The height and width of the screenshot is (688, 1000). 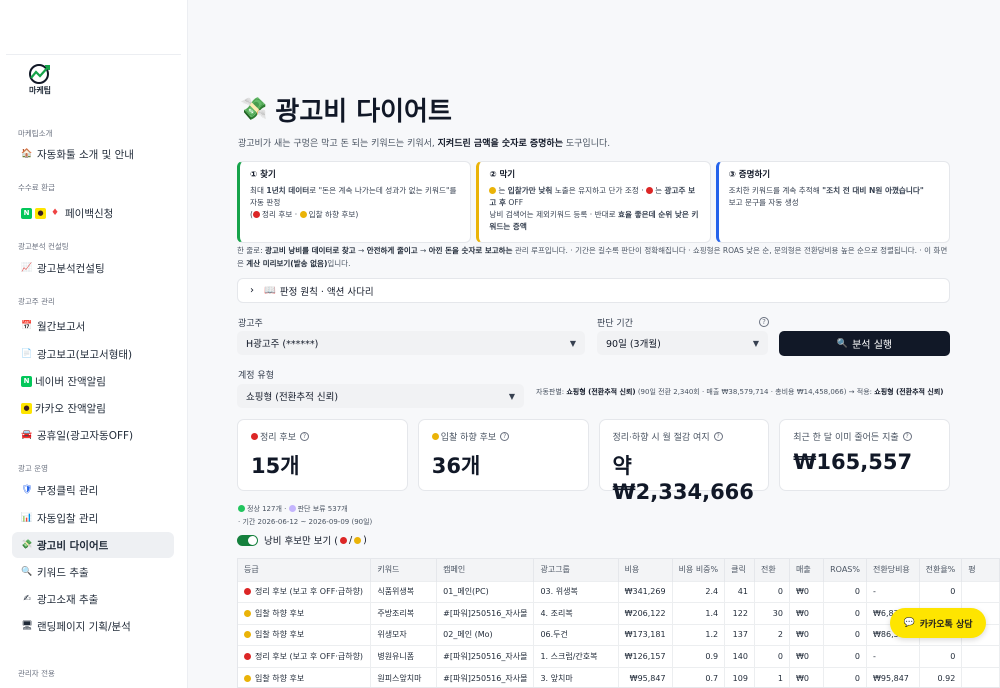 I want to click on step-text: OFF, so click(x=516, y=202).